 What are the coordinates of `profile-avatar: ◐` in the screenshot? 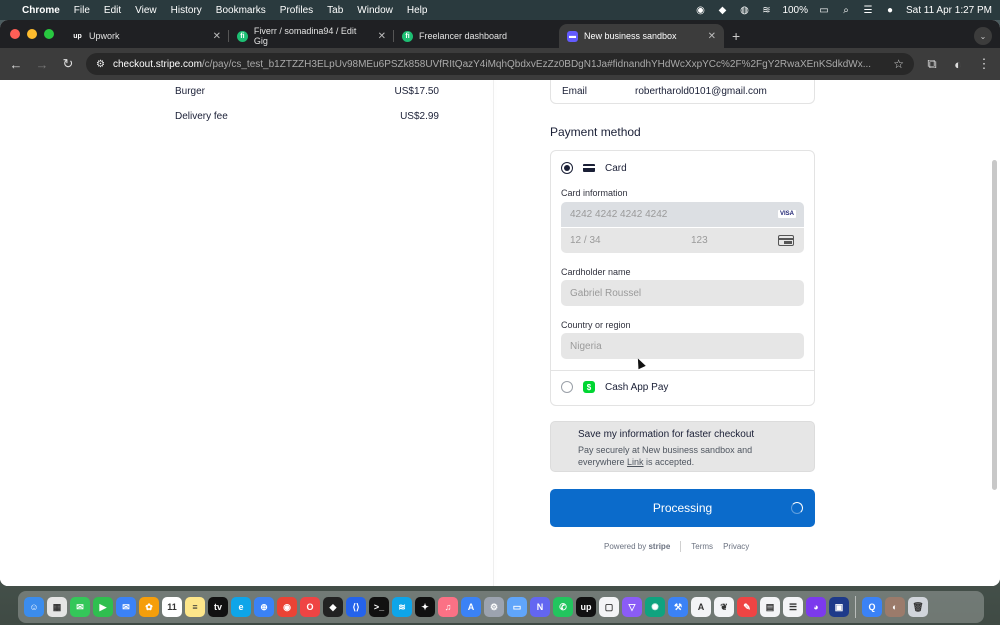 It's located at (958, 64).